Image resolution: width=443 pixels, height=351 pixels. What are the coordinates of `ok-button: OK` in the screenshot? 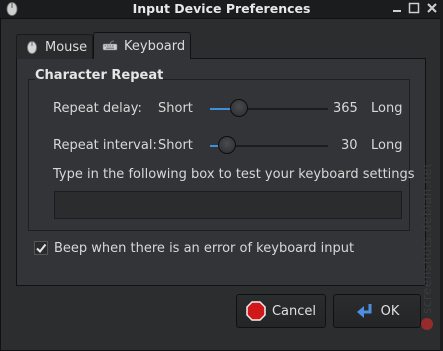 It's located at (377, 311).